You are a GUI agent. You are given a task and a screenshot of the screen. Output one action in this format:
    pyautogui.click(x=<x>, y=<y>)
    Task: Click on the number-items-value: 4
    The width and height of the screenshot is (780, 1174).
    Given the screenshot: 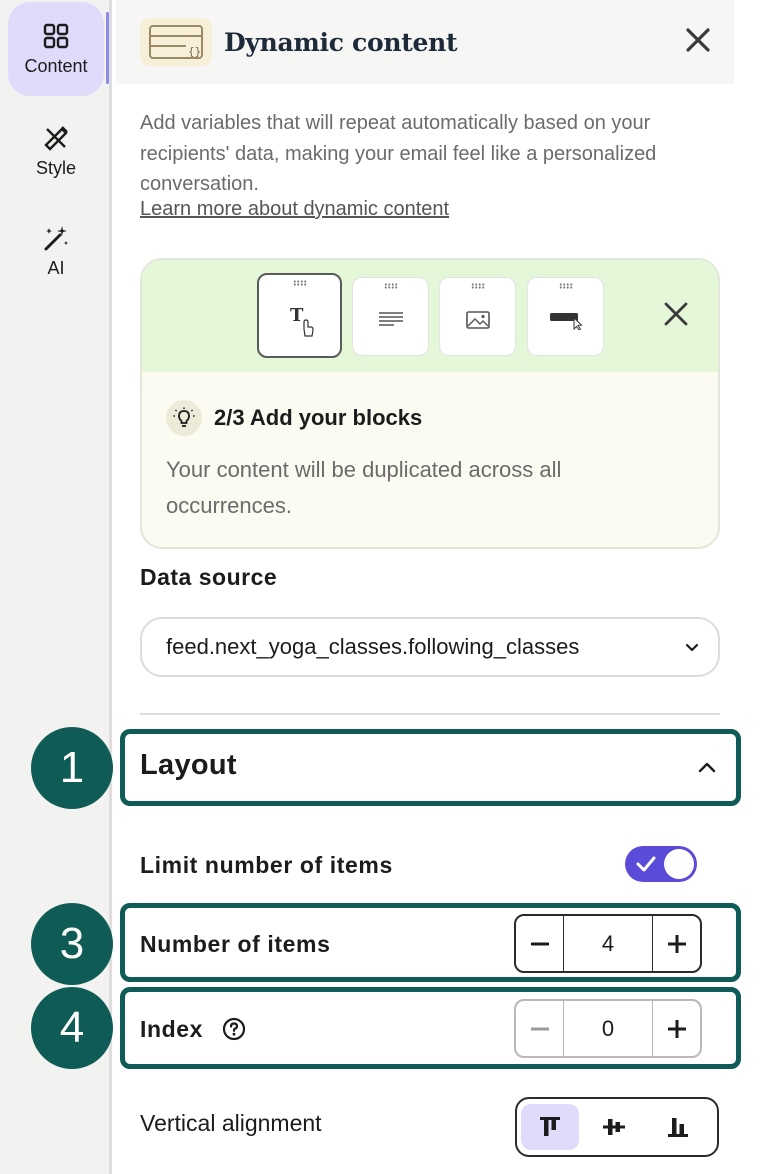 What is the action you would take?
    pyautogui.click(x=608, y=943)
    